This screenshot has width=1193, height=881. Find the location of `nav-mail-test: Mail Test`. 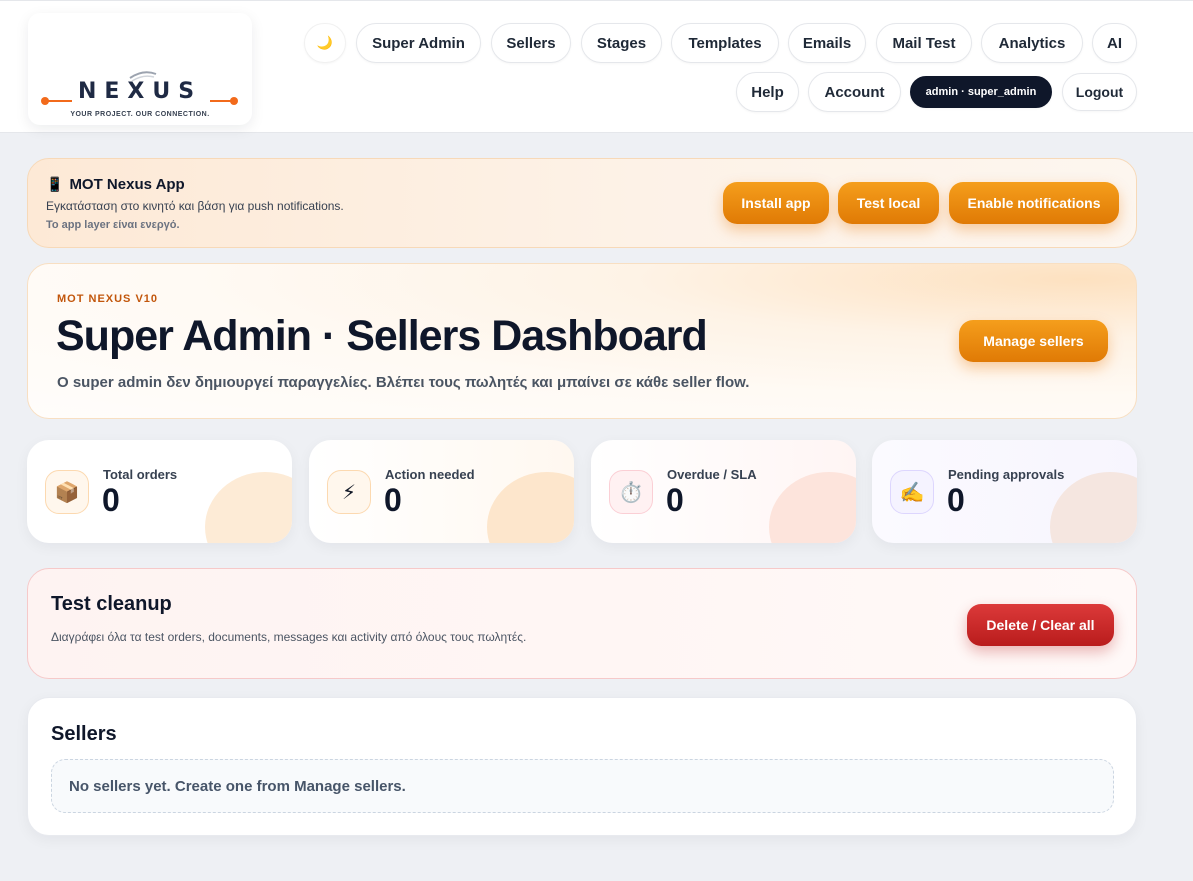

nav-mail-test: Mail Test is located at coordinates (924, 43).